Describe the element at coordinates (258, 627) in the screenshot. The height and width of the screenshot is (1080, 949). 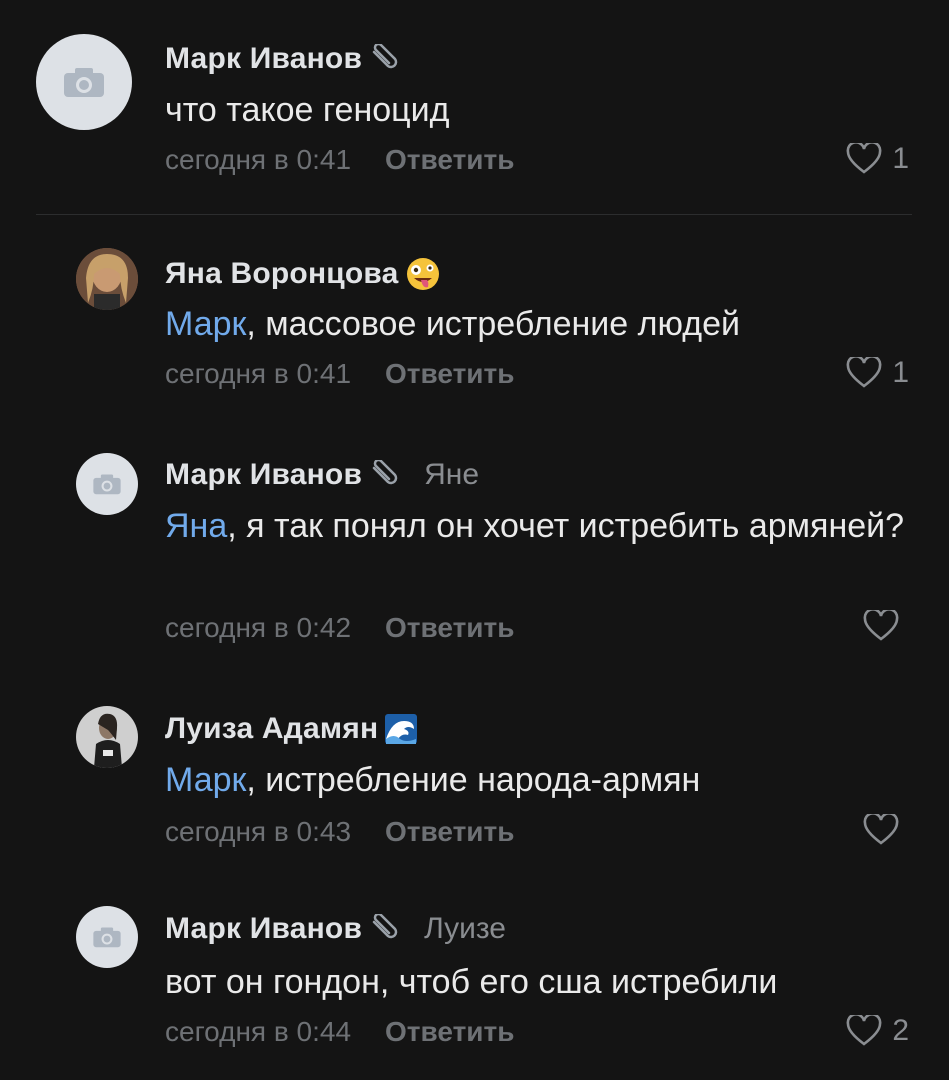
I see `comment-time: сегодня в 0:42` at that location.